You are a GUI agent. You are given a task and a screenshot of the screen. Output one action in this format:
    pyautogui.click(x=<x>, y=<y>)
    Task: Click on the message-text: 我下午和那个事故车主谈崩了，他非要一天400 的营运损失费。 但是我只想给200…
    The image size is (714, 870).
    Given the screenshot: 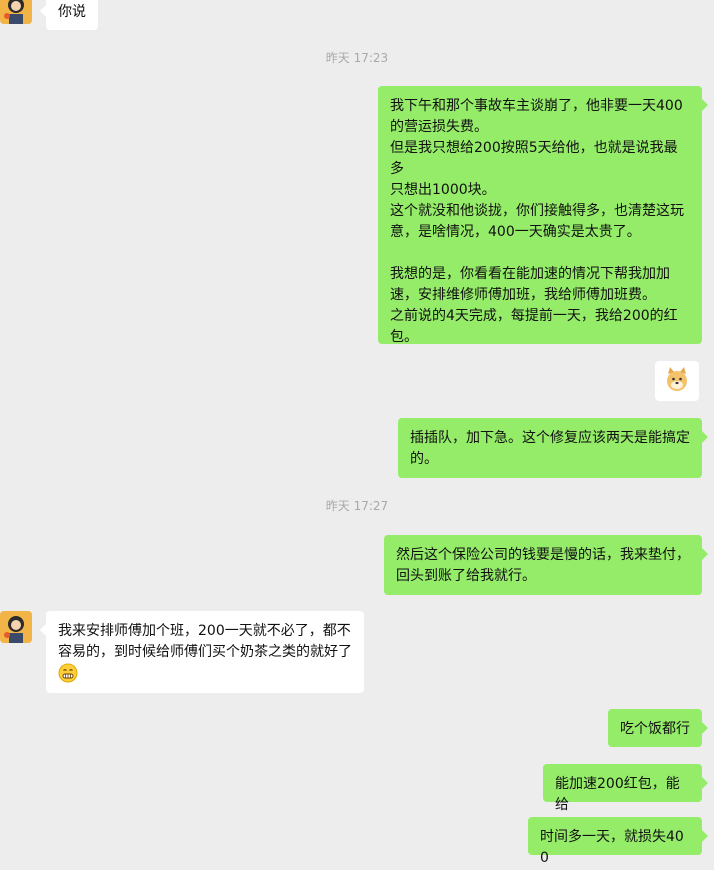 What is the action you would take?
    pyautogui.click(x=537, y=221)
    